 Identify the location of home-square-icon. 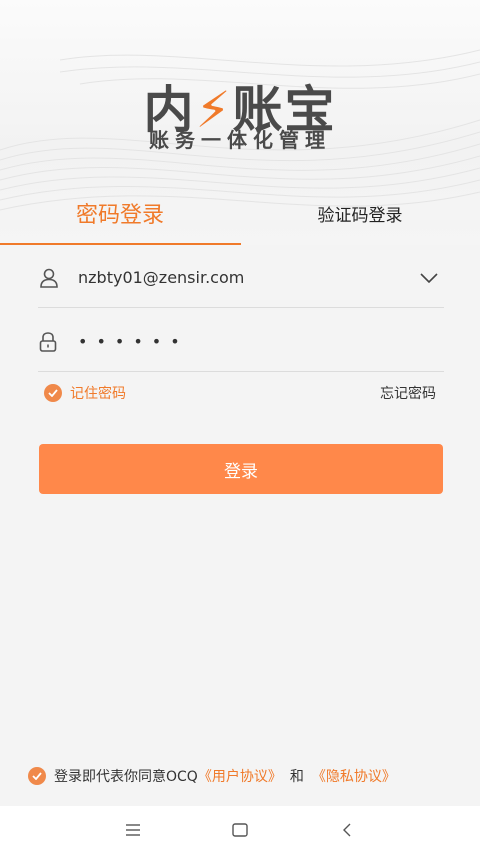
(240, 830).